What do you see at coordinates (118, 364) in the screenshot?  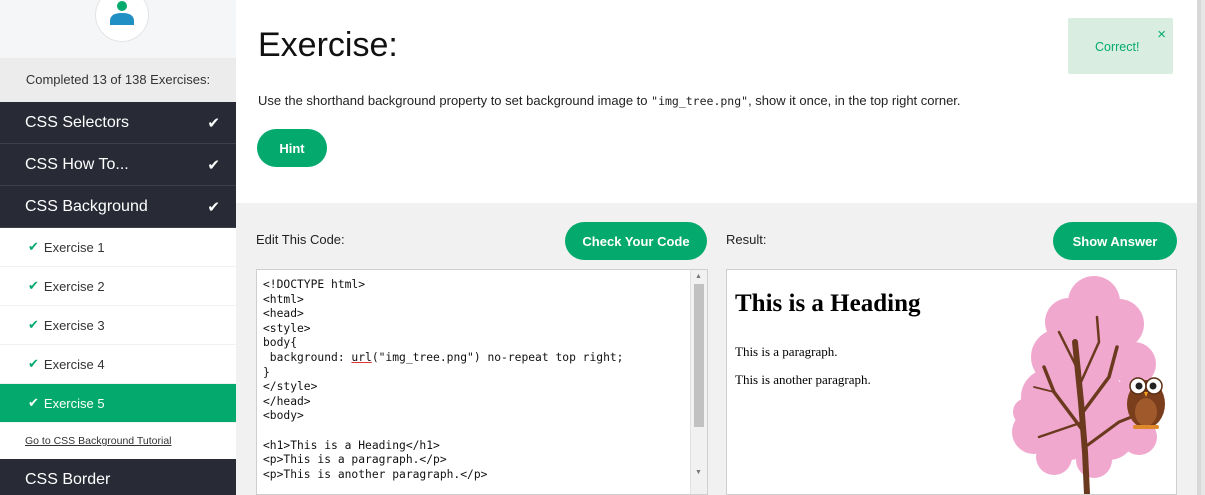 I see `sidebar-exercise-4: ✔ Exercise 4` at bounding box center [118, 364].